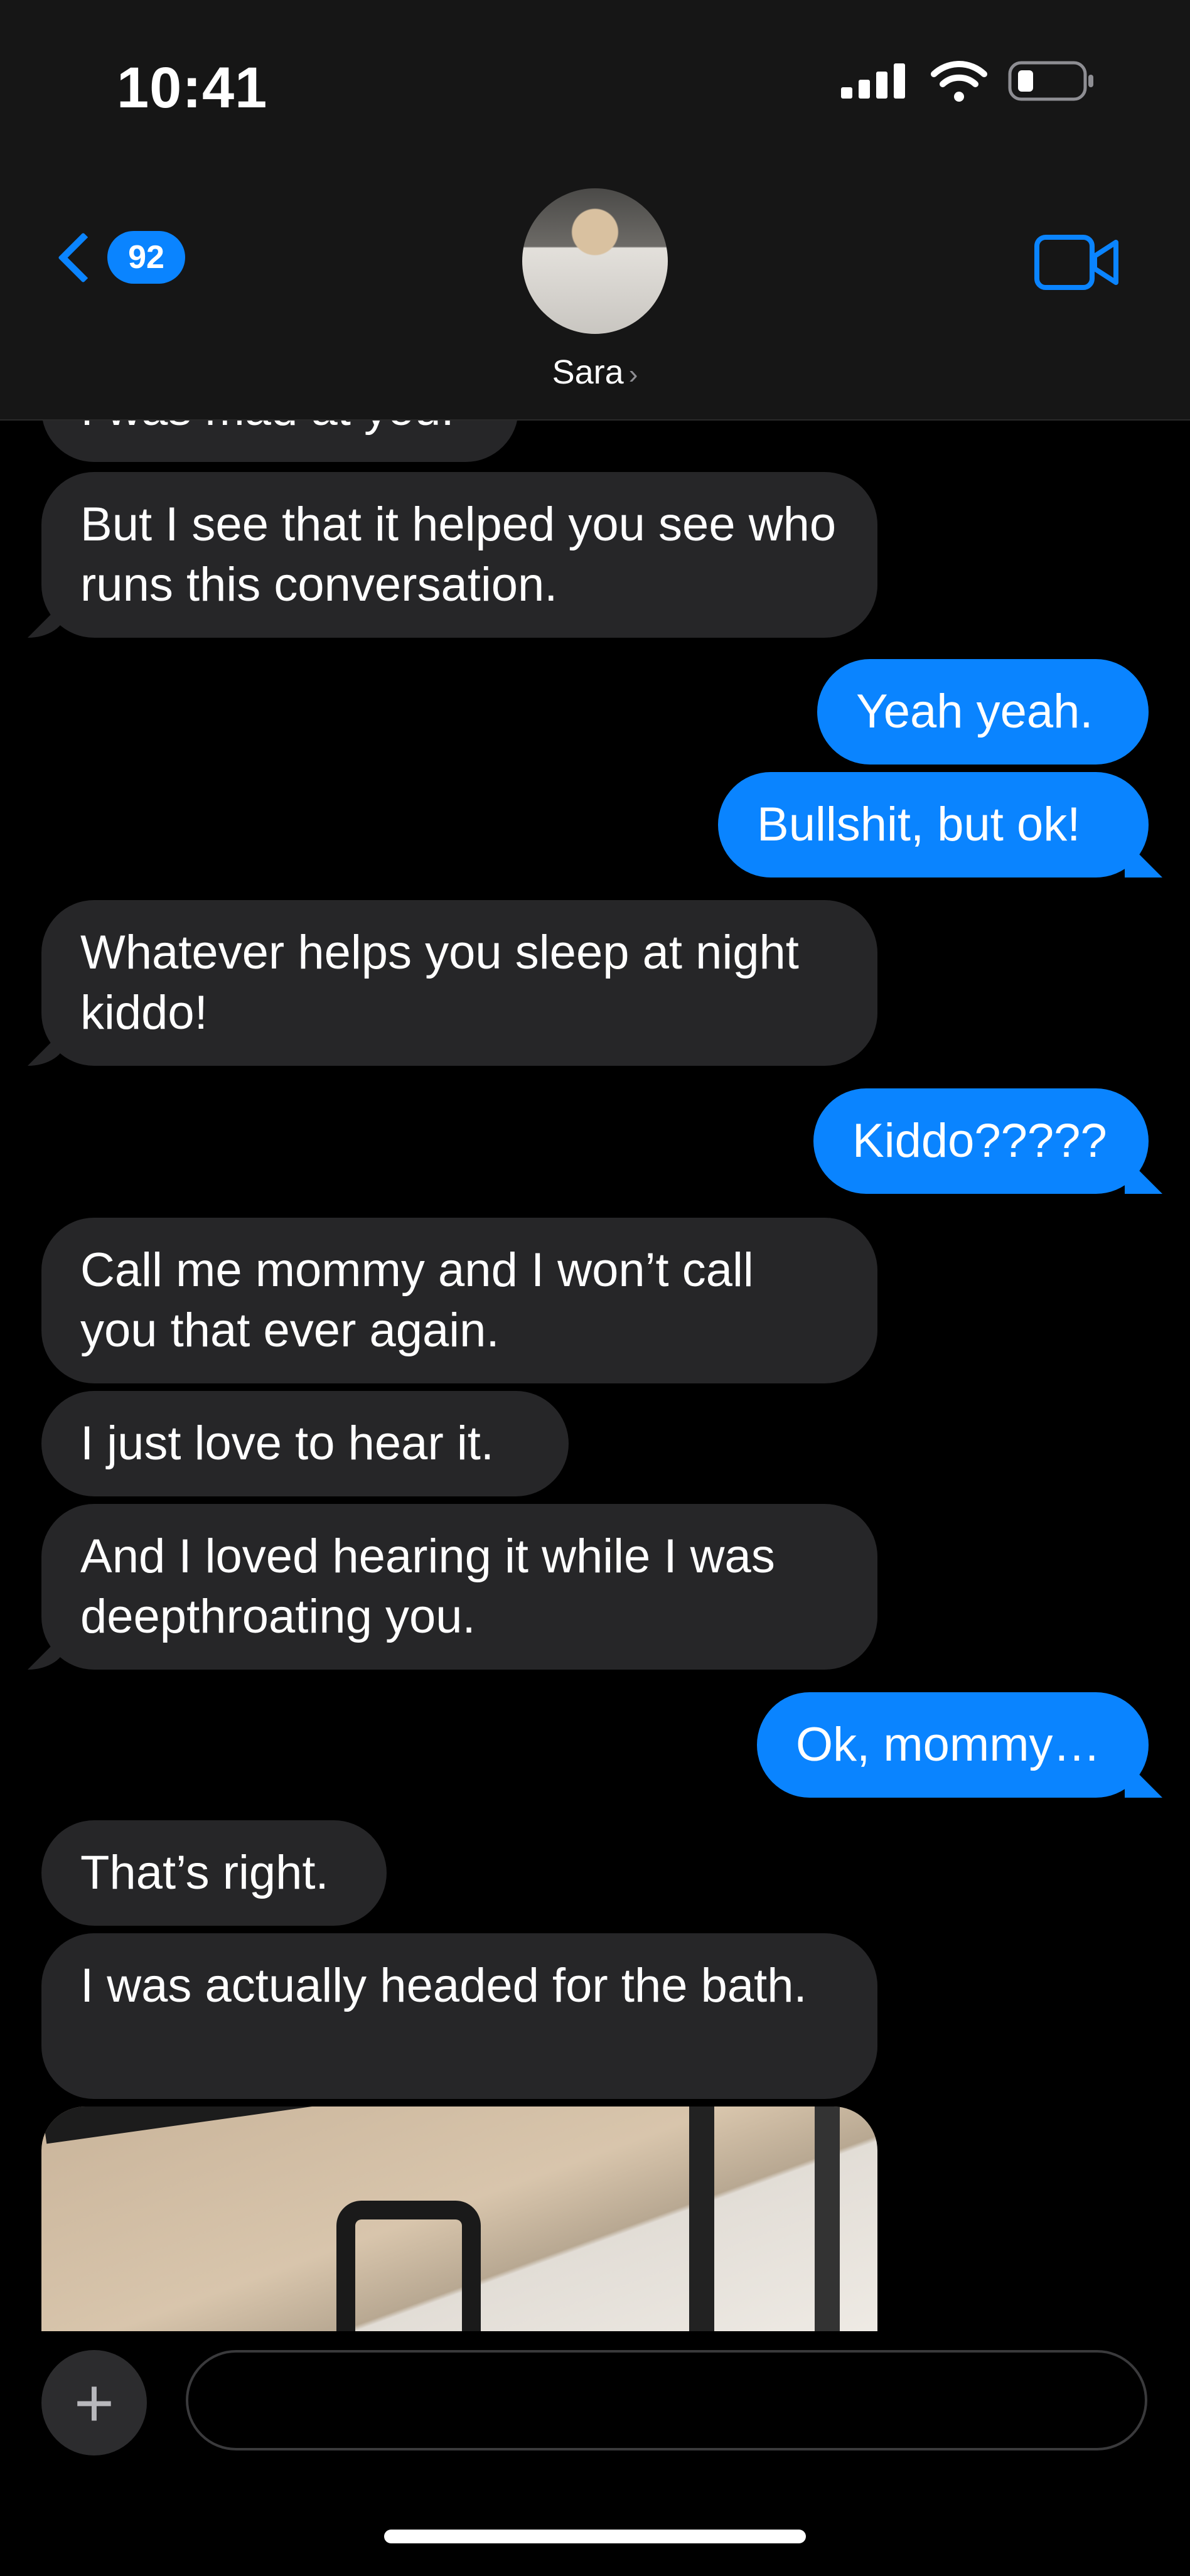 The height and width of the screenshot is (2576, 1190). Describe the element at coordinates (974, 711) in the screenshot. I see `message-text: Yeah yeah.` at that location.